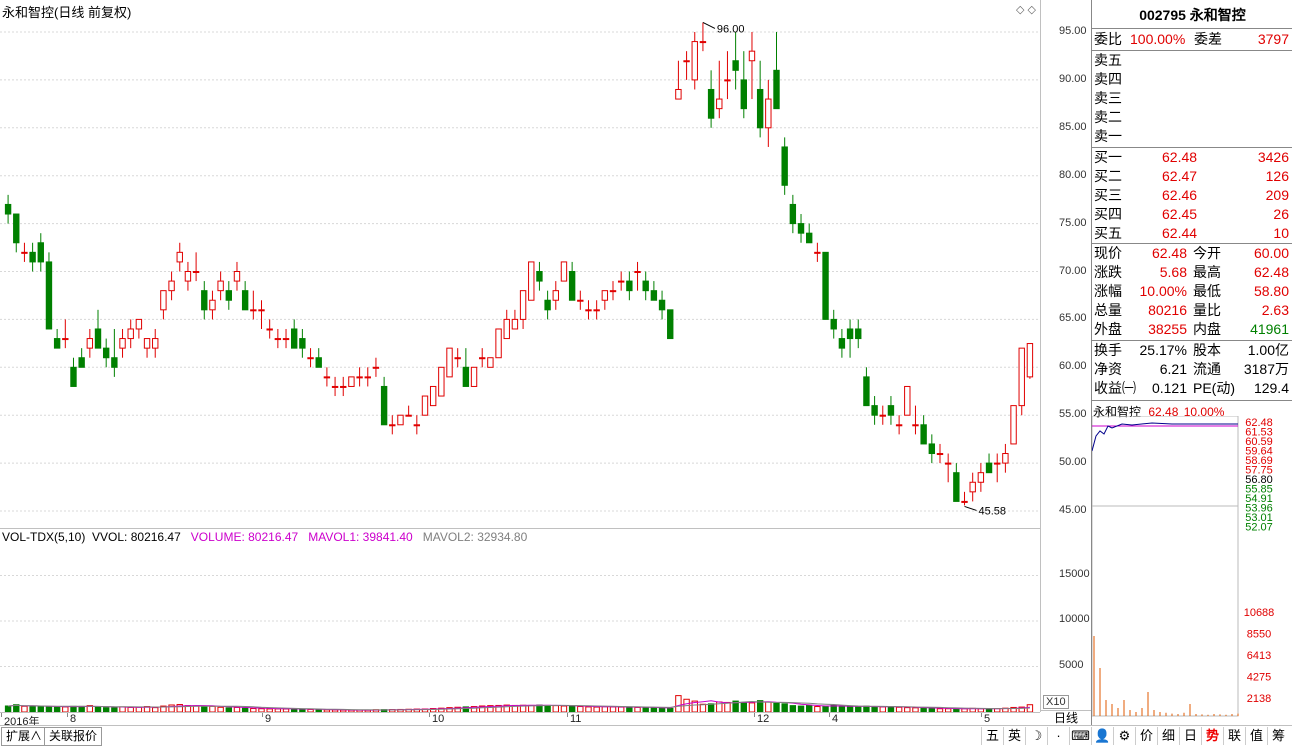 Image resolution: width=1292 pixels, height=747 pixels. What do you see at coordinates (1266, 369) in the screenshot?
I see `fin-value: 3187万` at bounding box center [1266, 369].